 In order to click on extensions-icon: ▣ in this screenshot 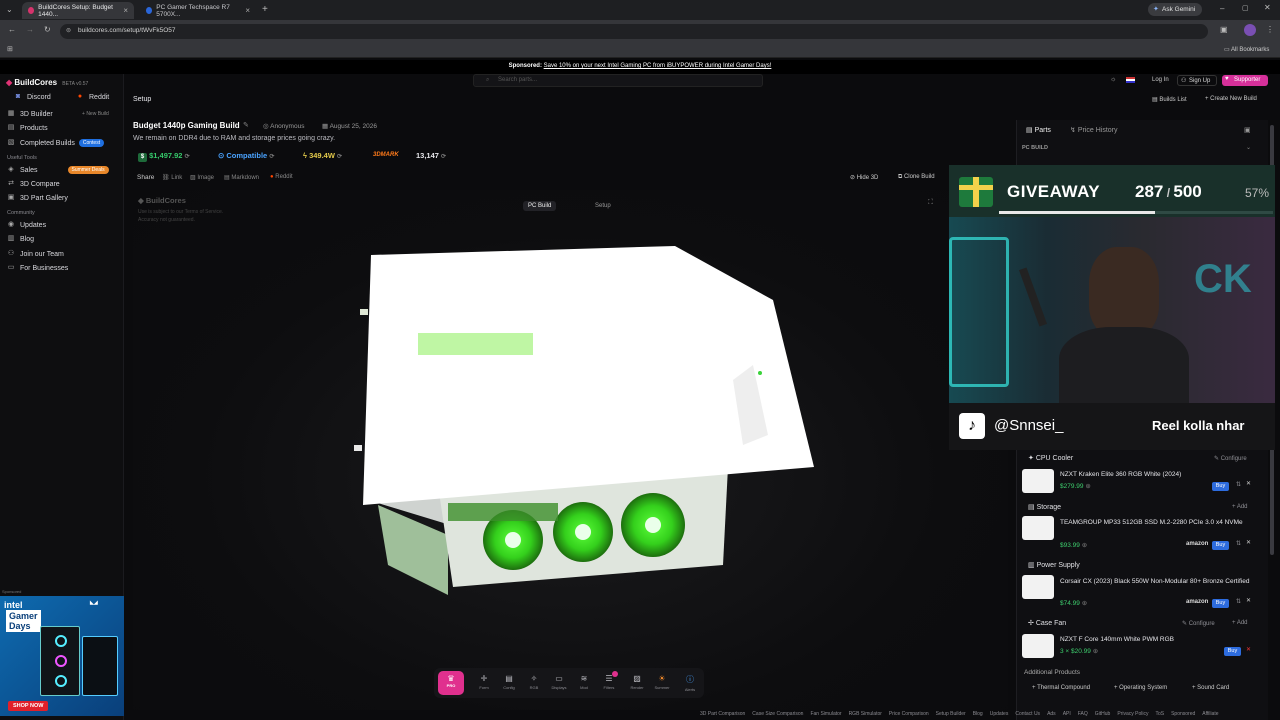, I will do `click(1224, 29)`.